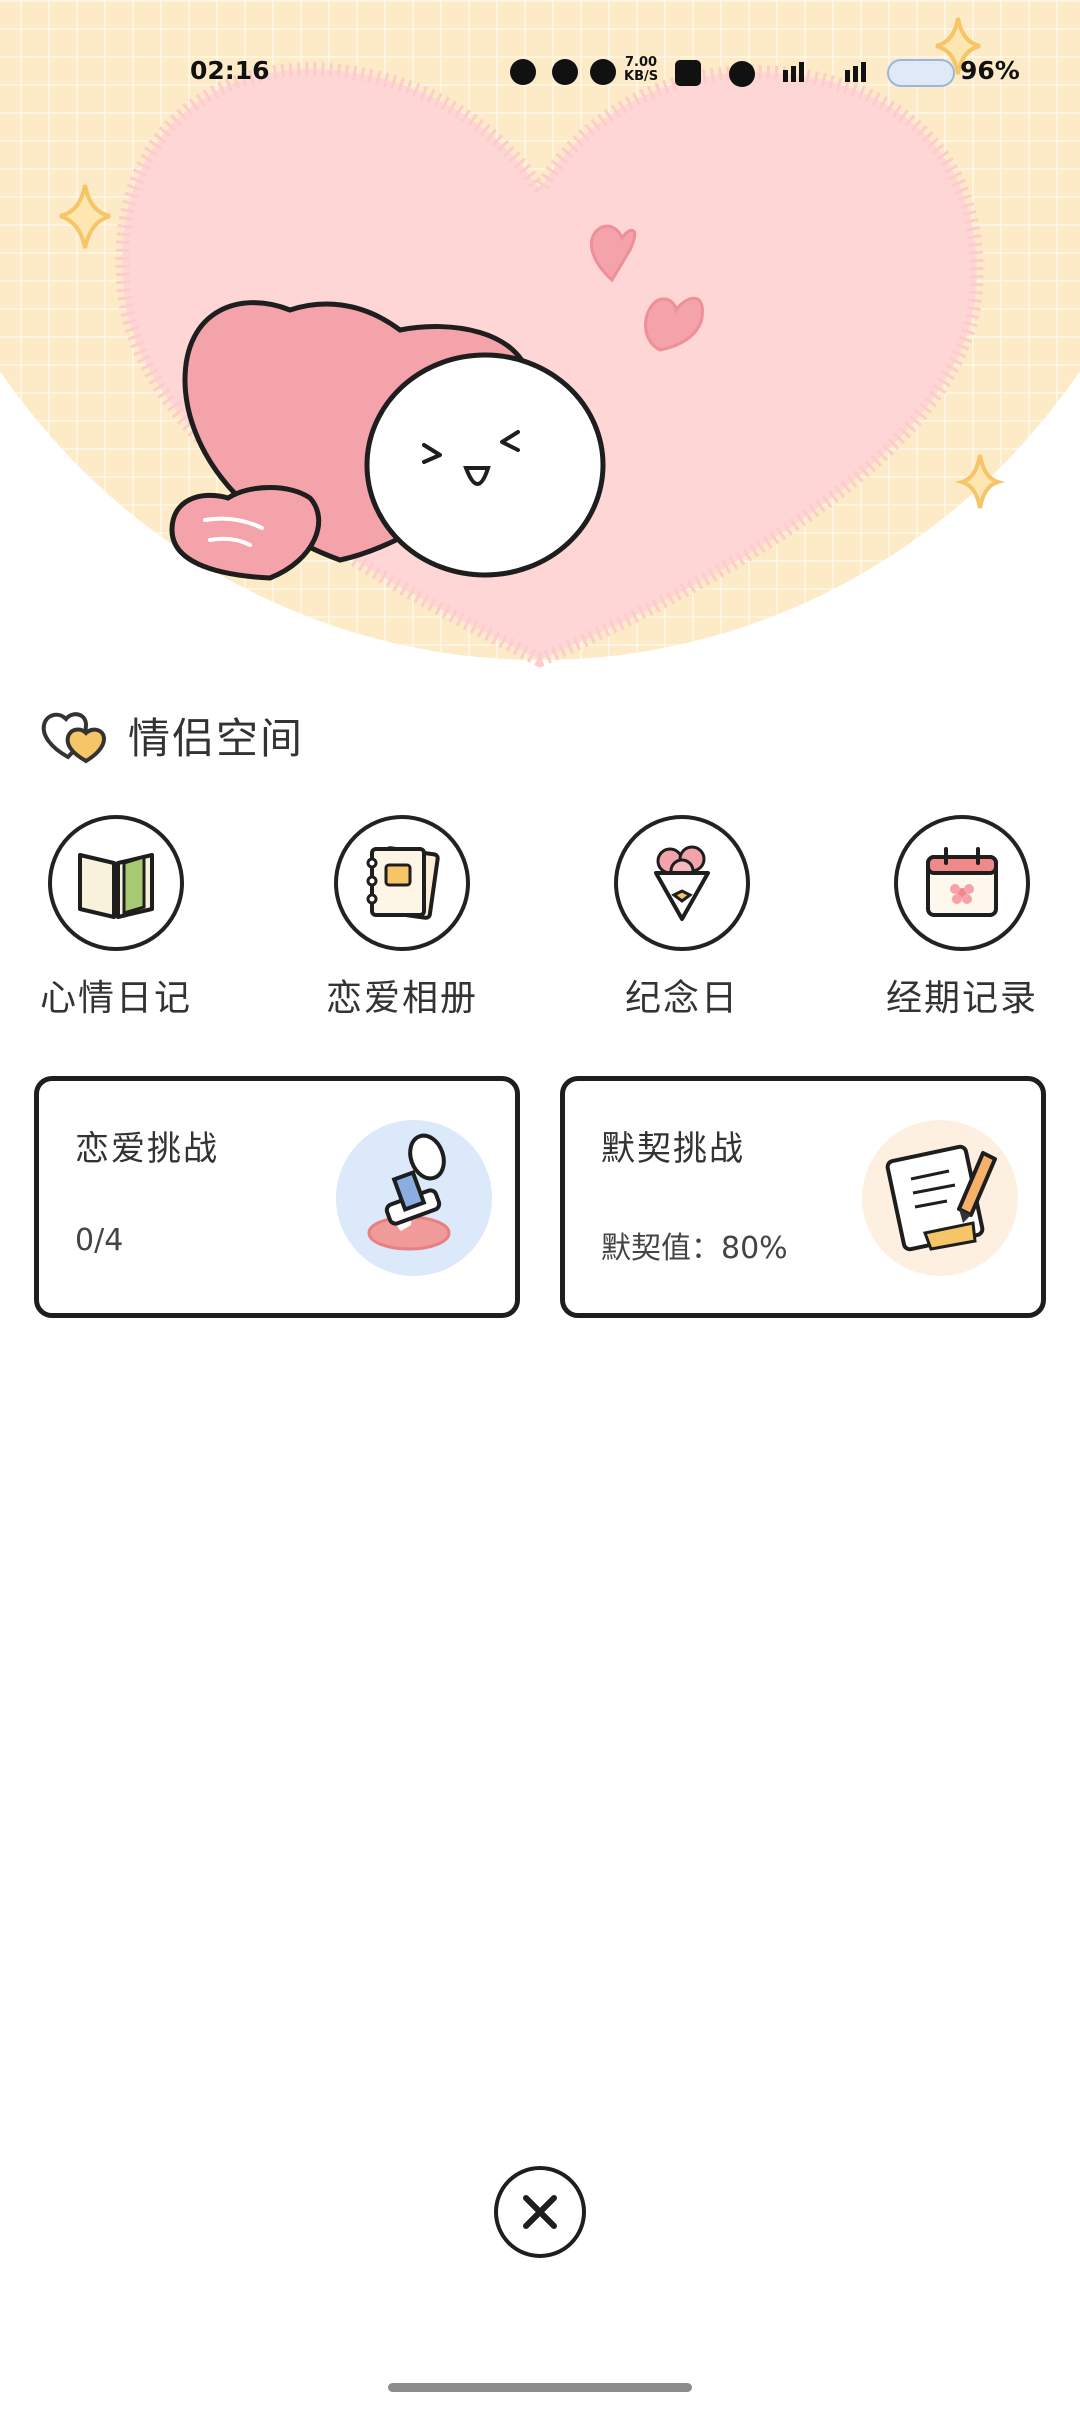 The image size is (1080, 2412). I want to click on feature-period-record: 经期记录, so click(962, 918).